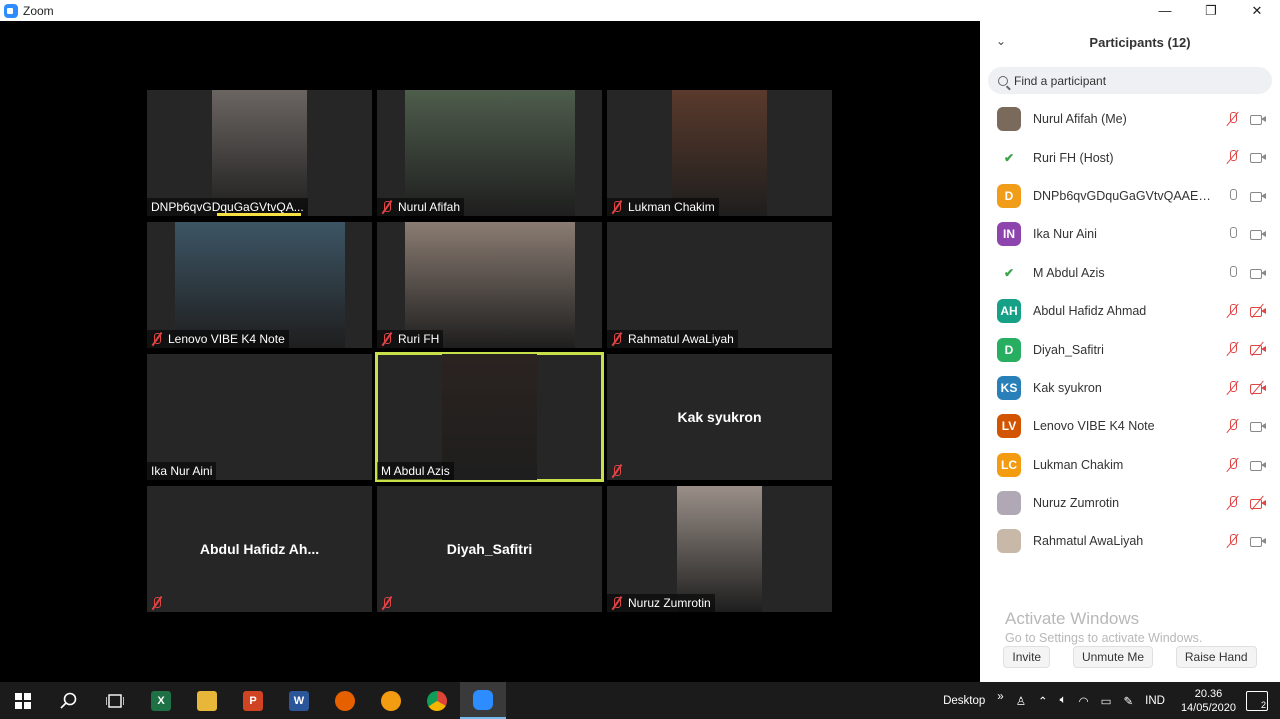  Describe the element at coordinates (1130, 465) in the screenshot. I see `participant-row: LC Lukman Chakim` at that location.